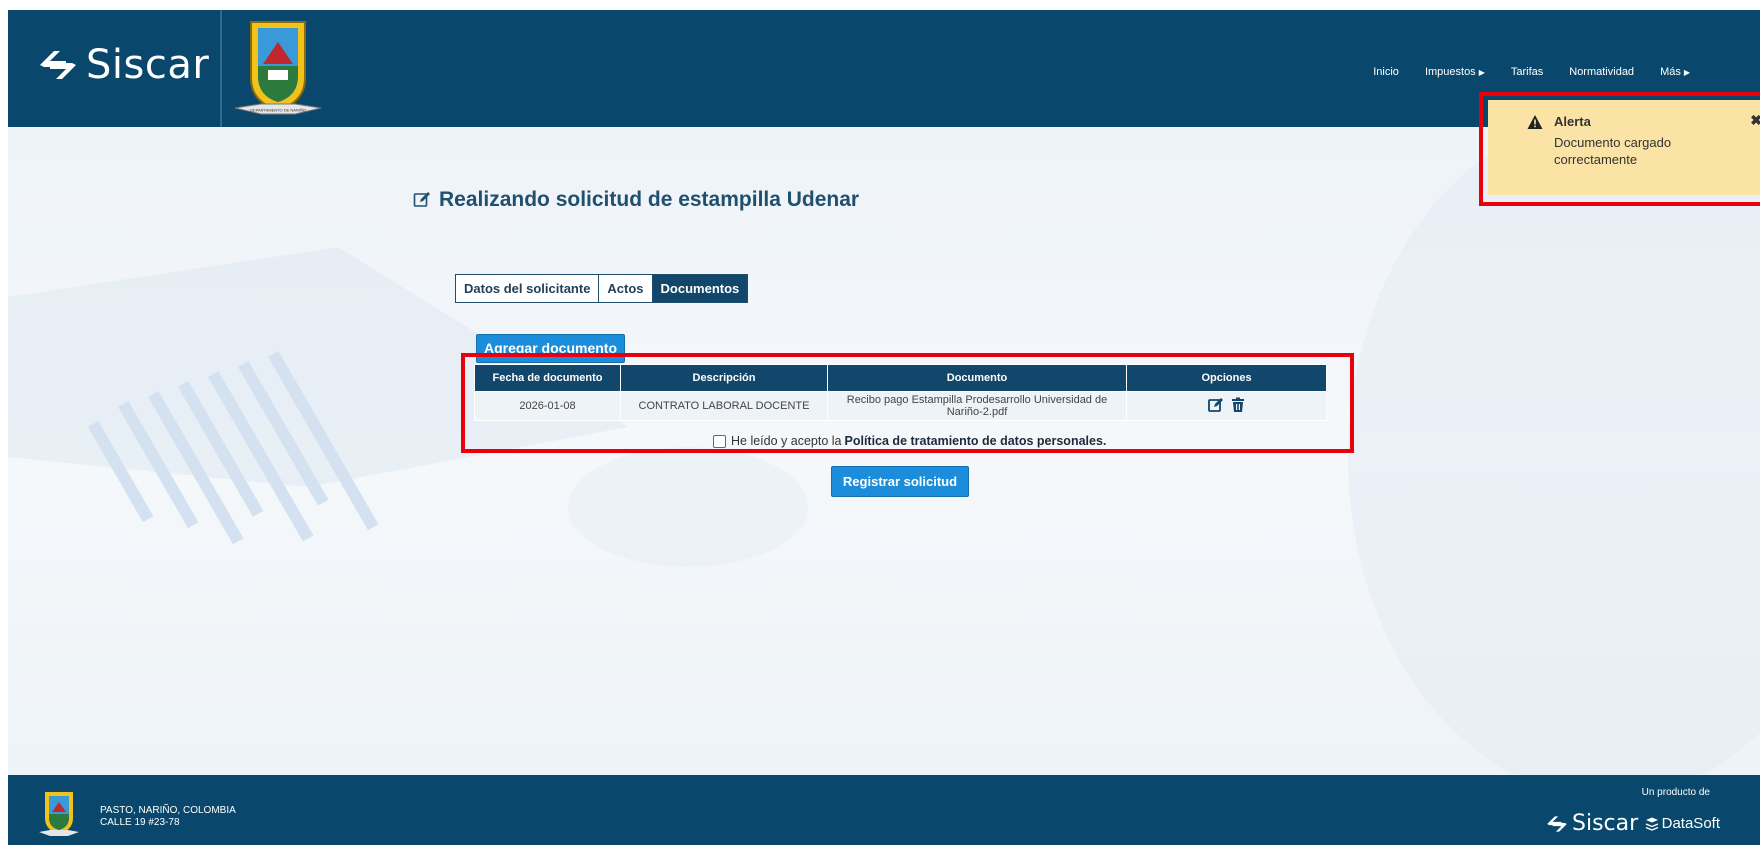 This screenshot has height=845, width=1760. What do you see at coordinates (1619, 149) in the screenshot?
I see `highlight-box-alert` at bounding box center [1619, 149].